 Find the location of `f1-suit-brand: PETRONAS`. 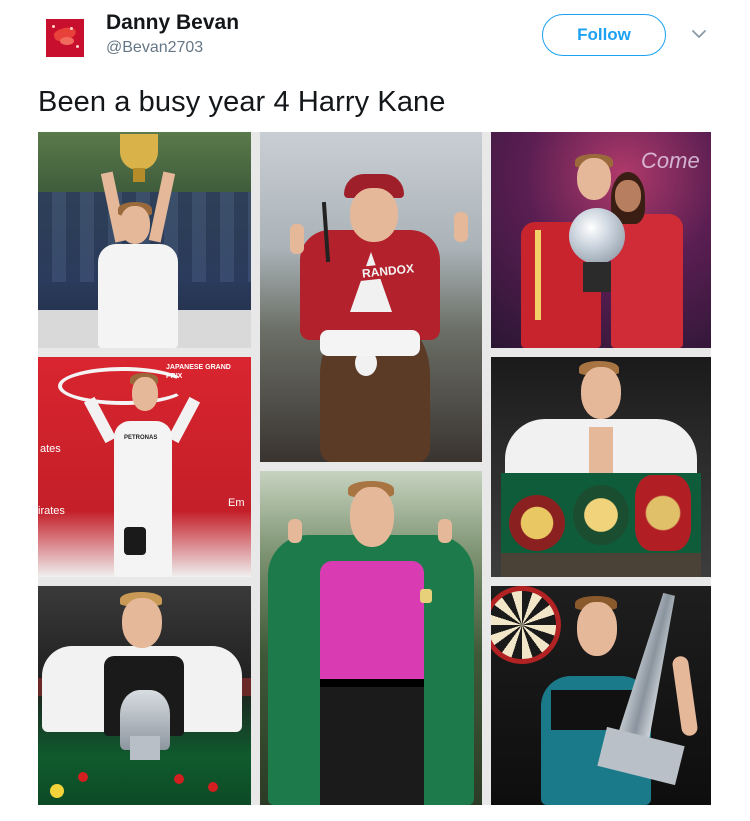

f1-suit-brand: PETRONAS is located at coordinates (141, 438).